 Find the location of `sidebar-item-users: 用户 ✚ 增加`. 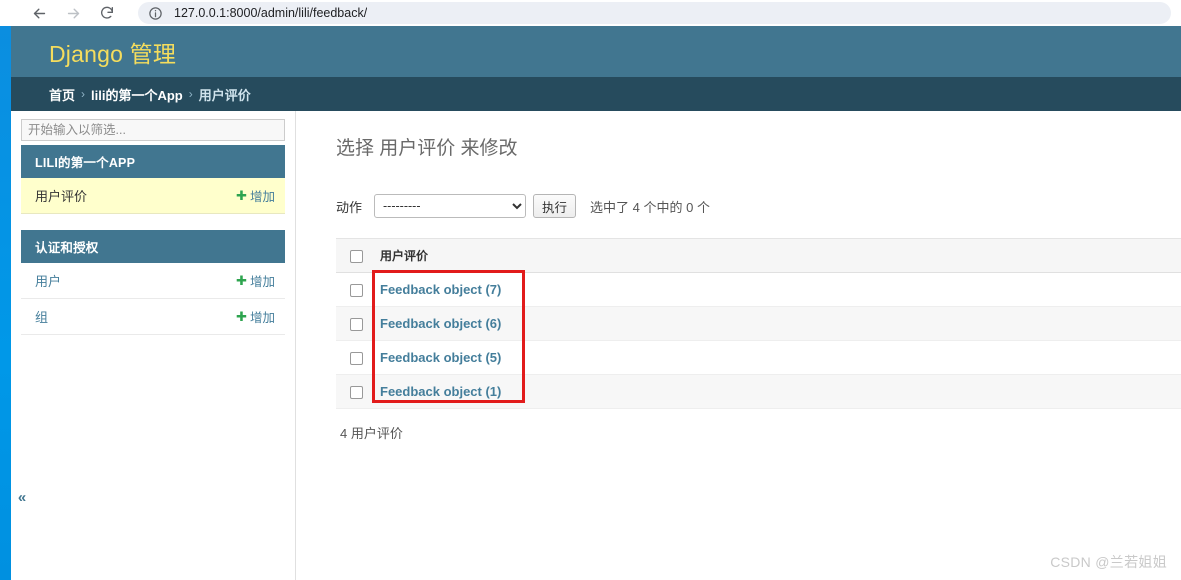

sidebar-item-users: 用户 ✚ 增加 is located at coordinates (153, 281).